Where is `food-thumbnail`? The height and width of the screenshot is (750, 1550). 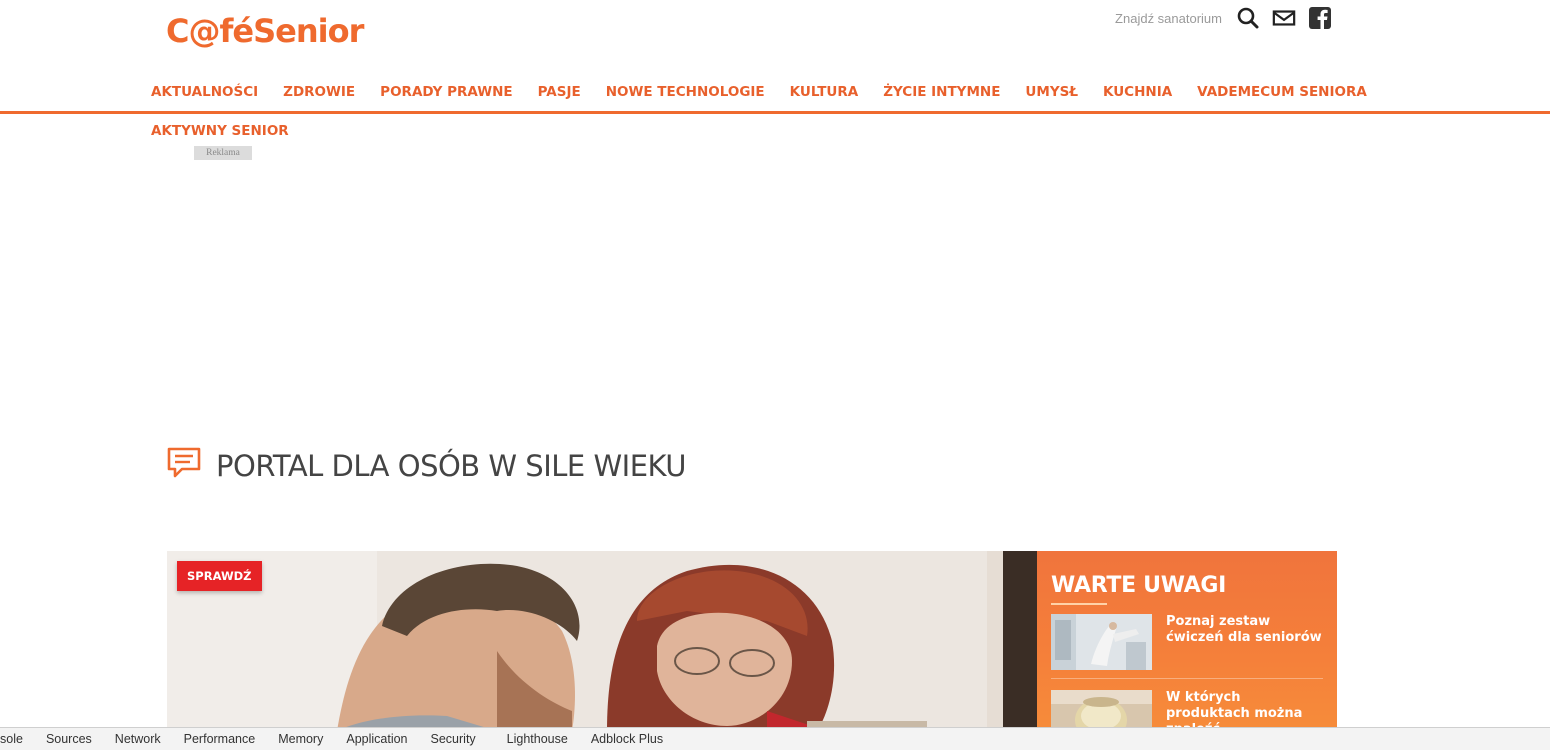 food-thumbnail is located at coordinates (1101, 710).